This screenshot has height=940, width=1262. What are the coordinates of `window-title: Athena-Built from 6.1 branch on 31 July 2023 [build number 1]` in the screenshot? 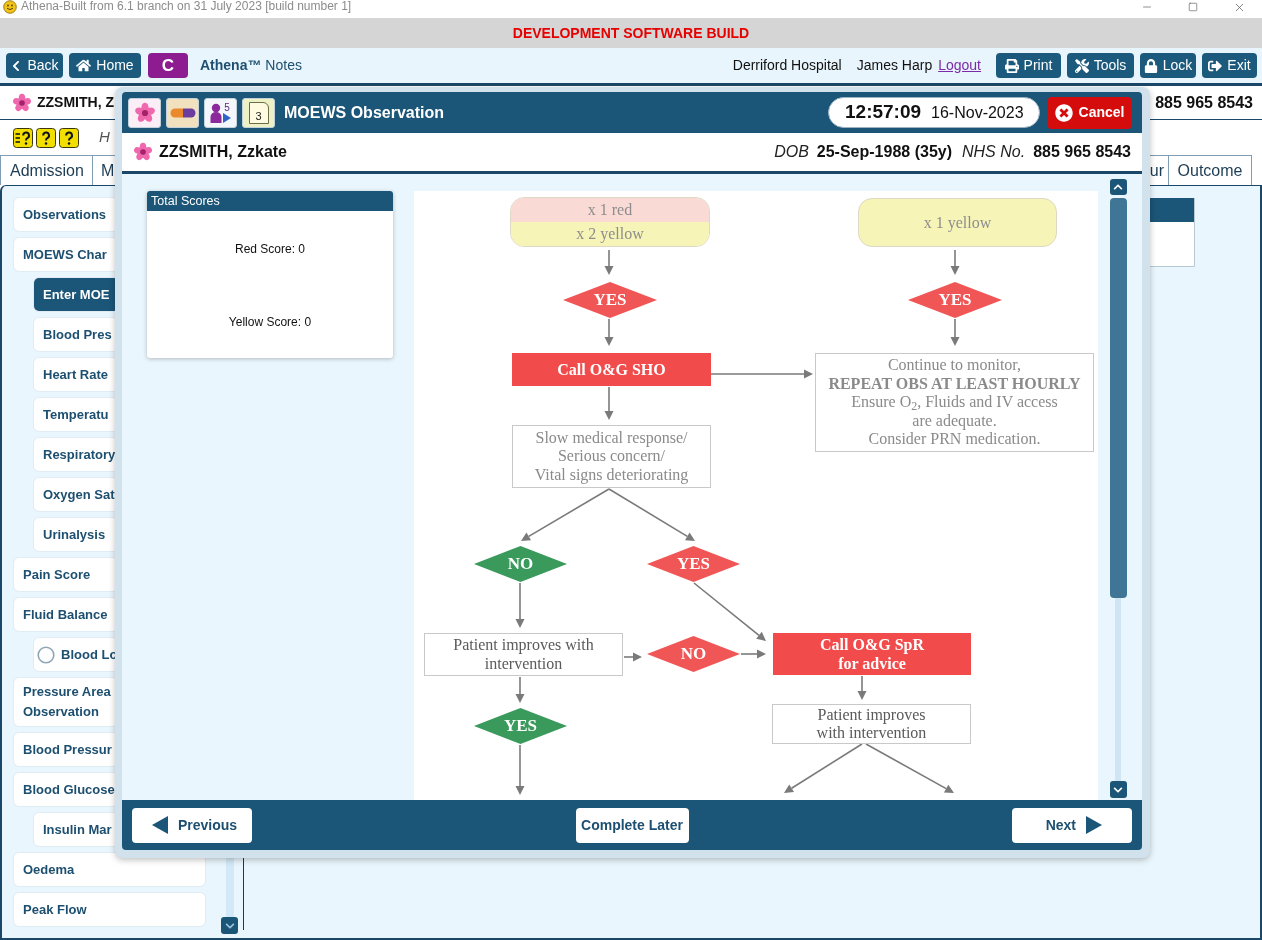 It's located at (186, 6).